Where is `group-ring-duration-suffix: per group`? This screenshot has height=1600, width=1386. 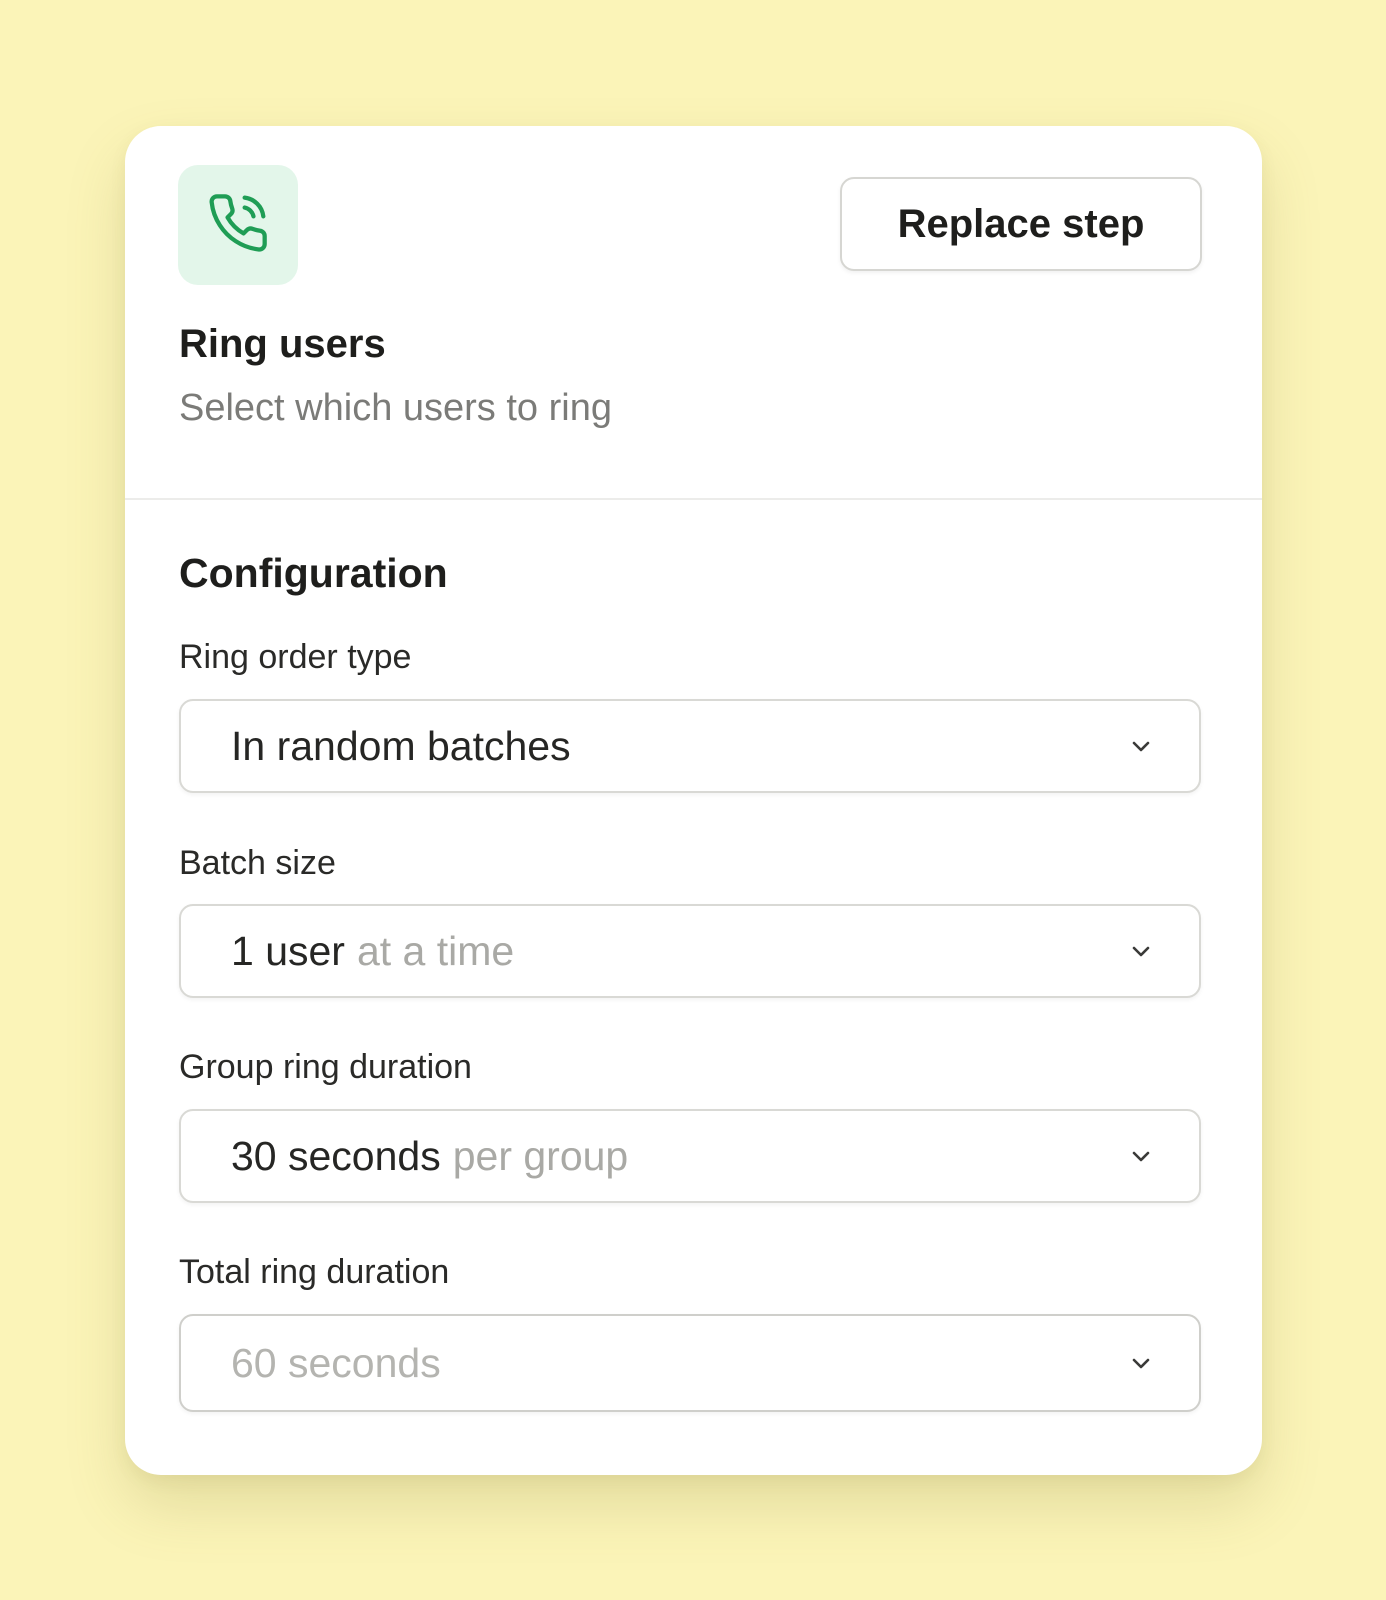 group-ring-duration-suffix: per group is located at coordinates (540, 1155).